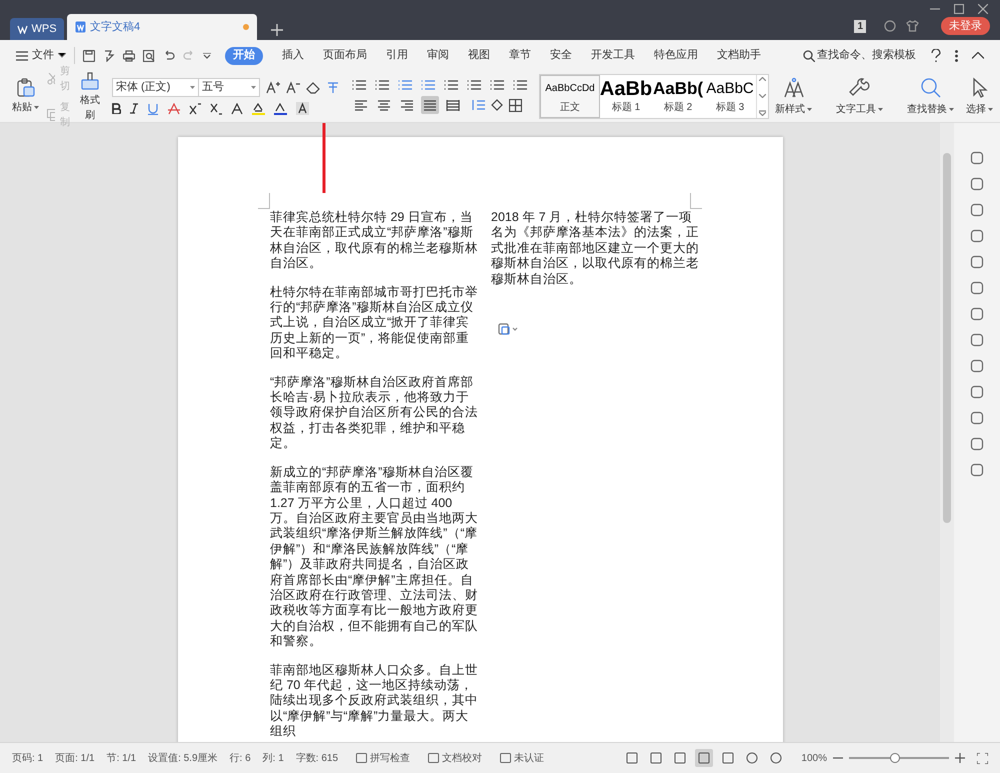  Describe the element at coordinates (90, 80) in the screenshot. I see `brush-icon` at that location.